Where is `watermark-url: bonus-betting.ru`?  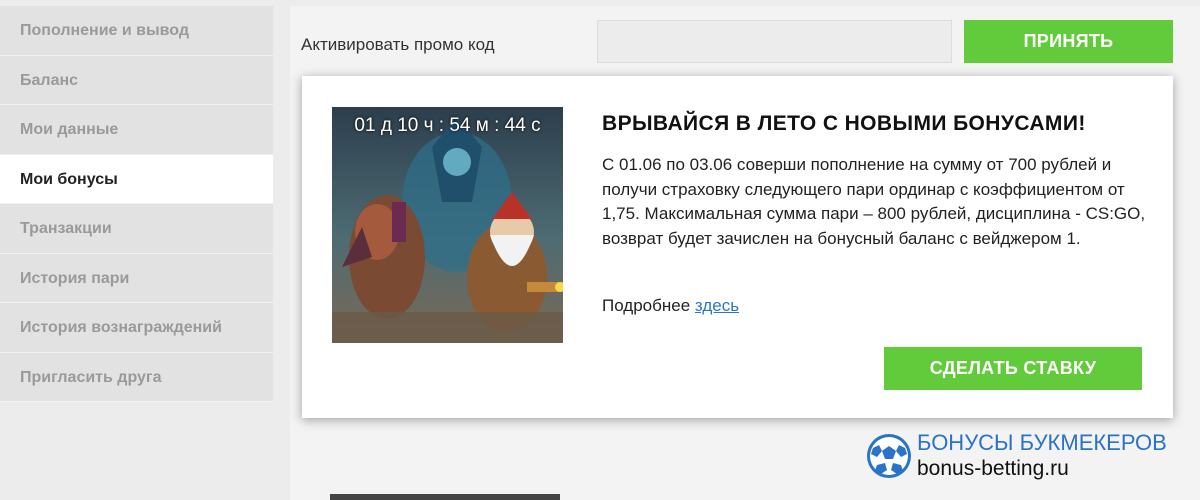 watermark-url: bonus-betting.ru is located at coordinates (993, 468).